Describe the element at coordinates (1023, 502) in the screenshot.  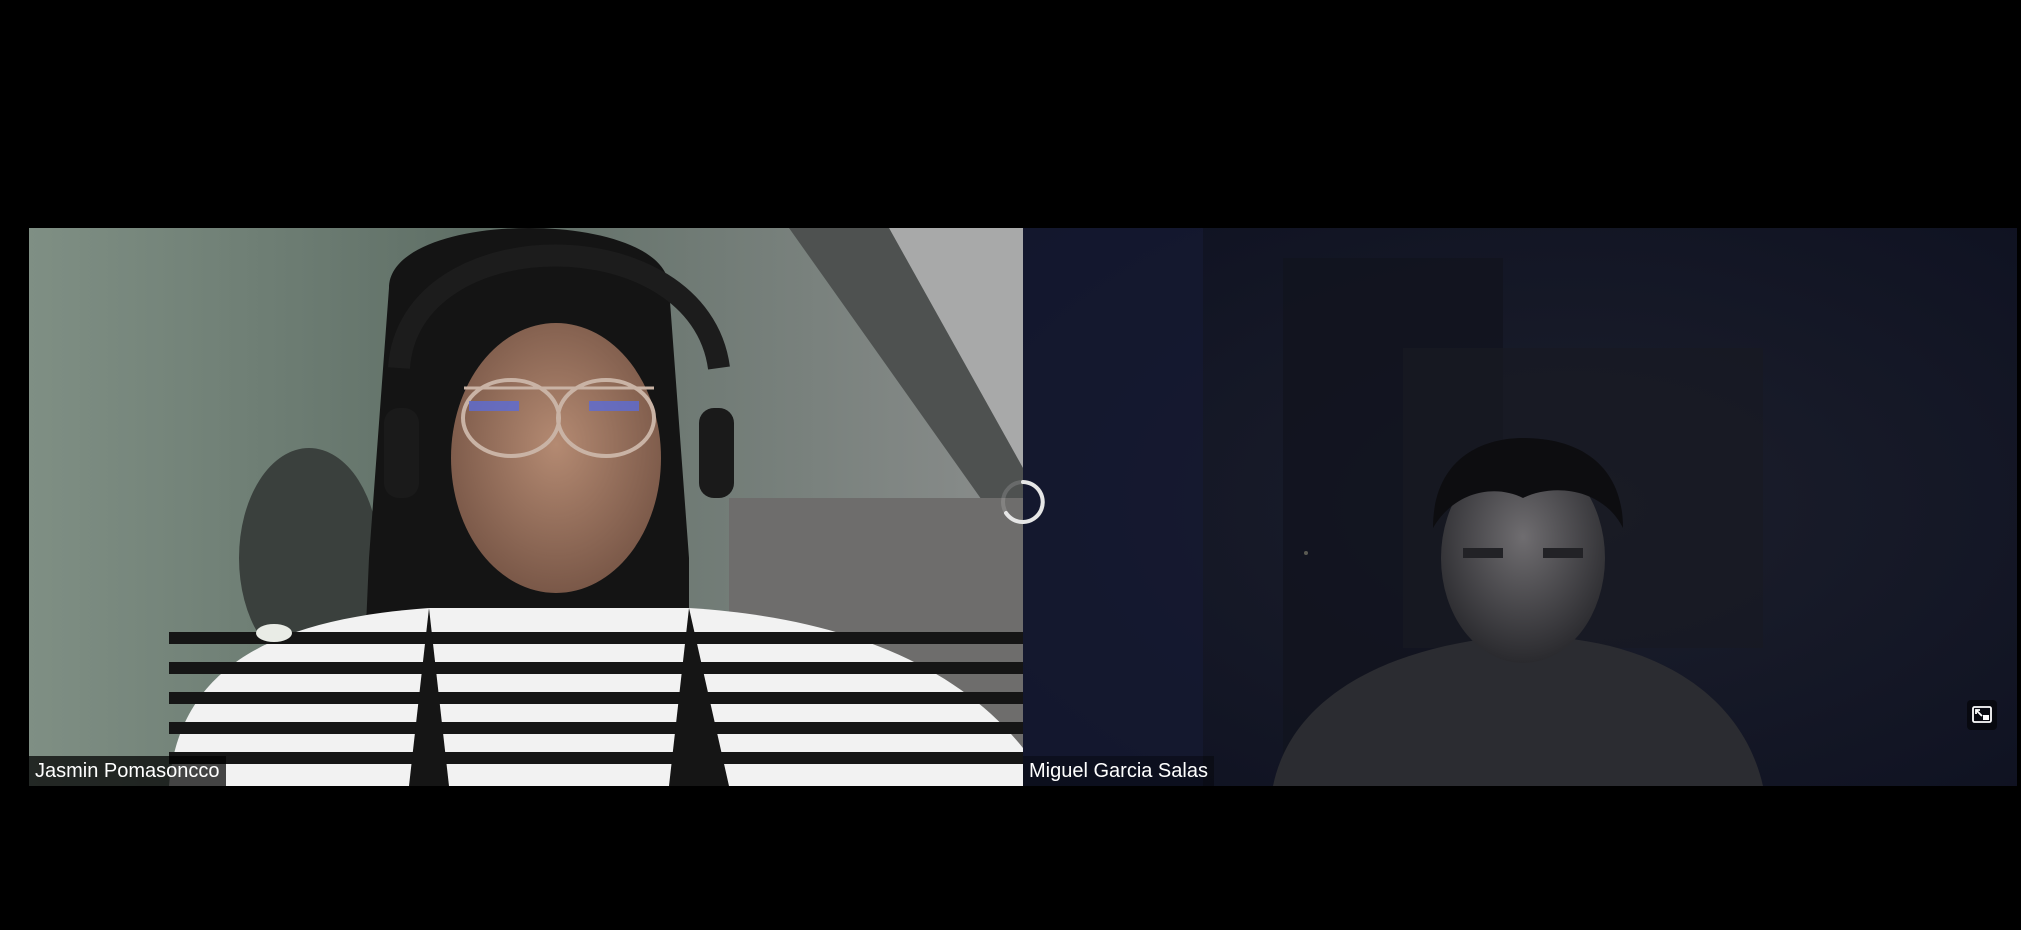
I see `spinner-icon` at that location.